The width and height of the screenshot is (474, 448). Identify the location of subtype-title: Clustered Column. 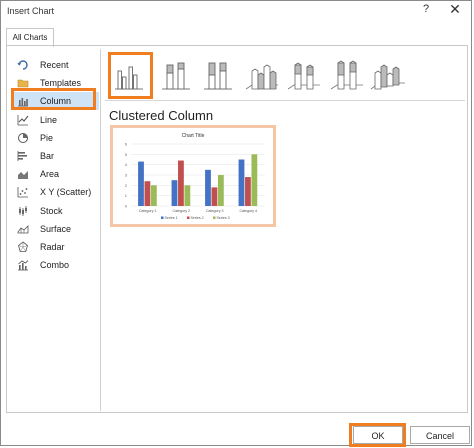
(161, 115).